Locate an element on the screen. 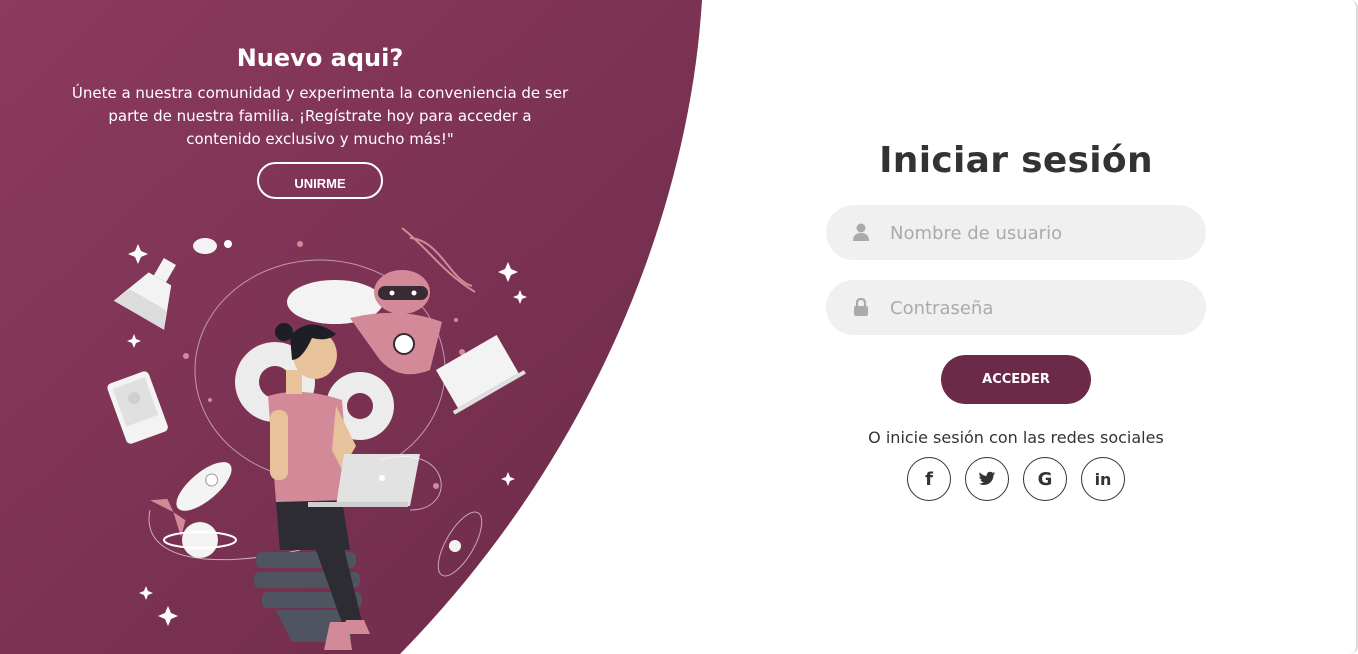 The width and height of the screenshot is (1358, 654). linkedin-icon: in is located at coordinates (1103, 479).